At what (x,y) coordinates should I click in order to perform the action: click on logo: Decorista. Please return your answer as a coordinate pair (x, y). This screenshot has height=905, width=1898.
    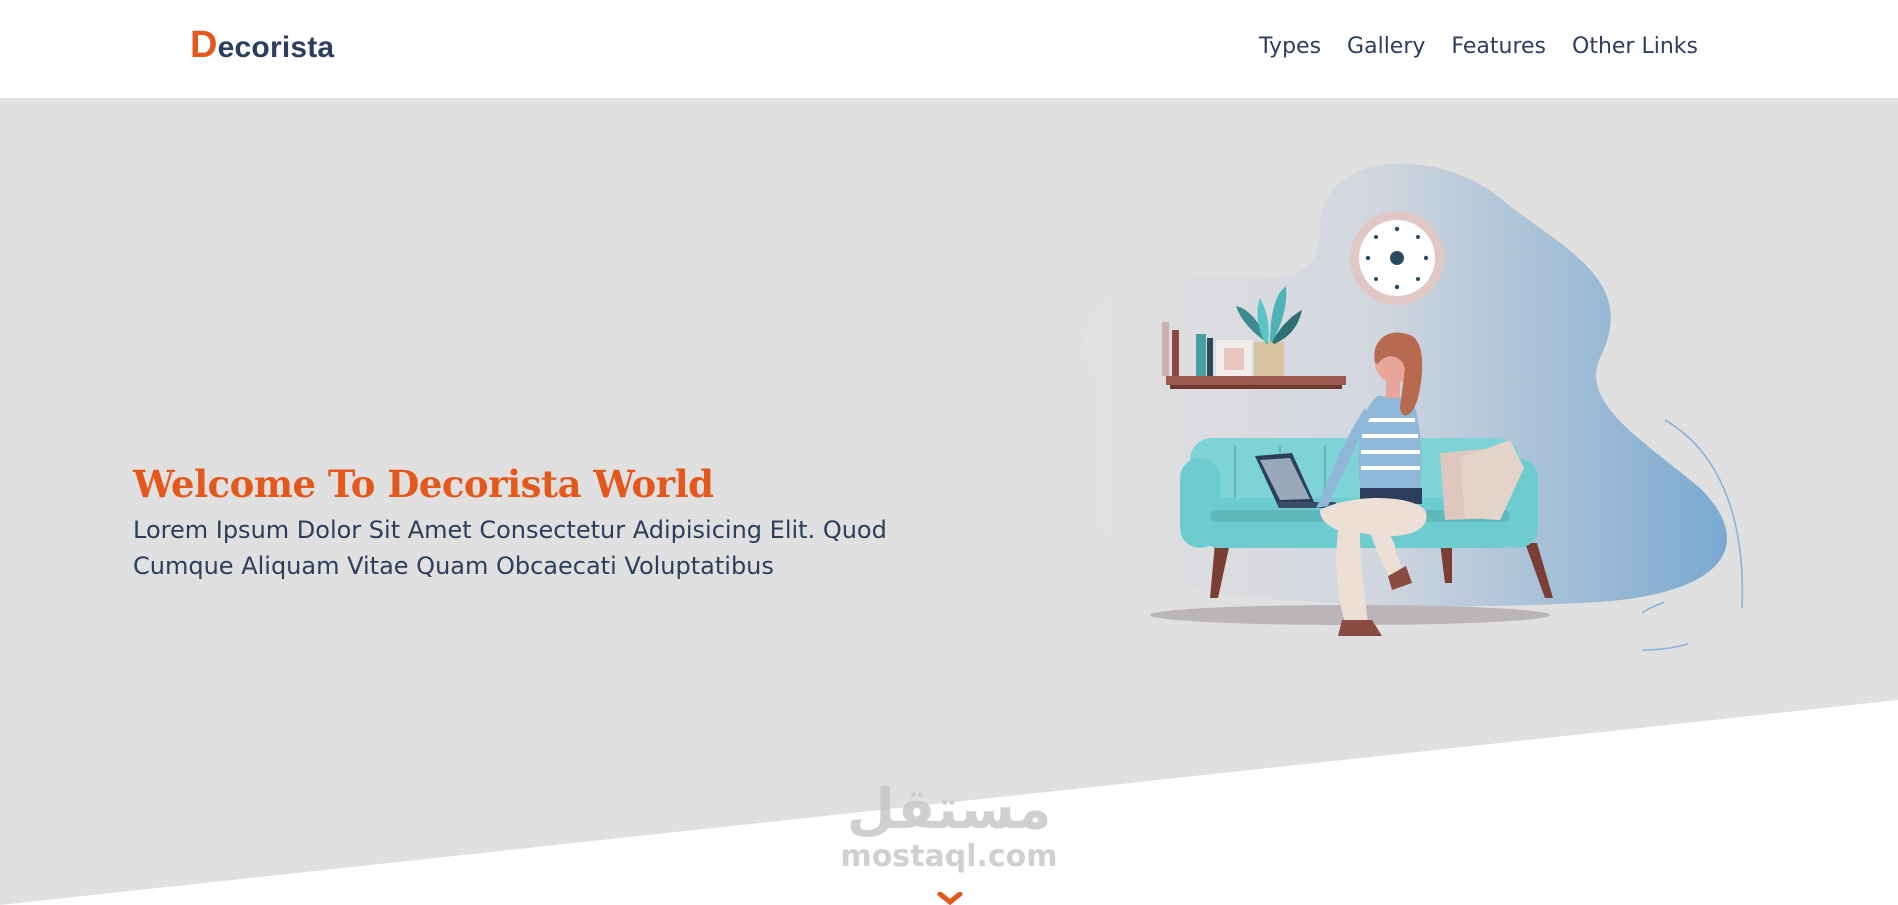
    Looking at the image, I should click on (262, 45).